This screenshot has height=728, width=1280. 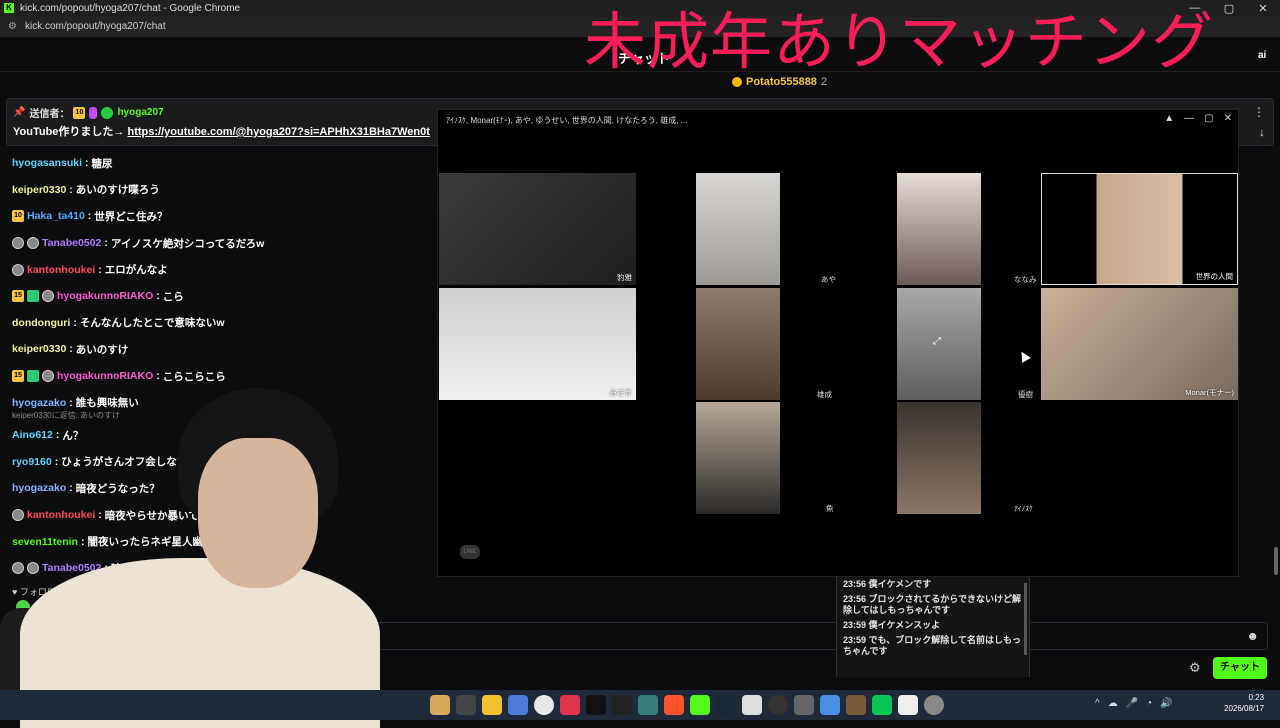 I want to click on steam-icon, so click(x=726, y=705).